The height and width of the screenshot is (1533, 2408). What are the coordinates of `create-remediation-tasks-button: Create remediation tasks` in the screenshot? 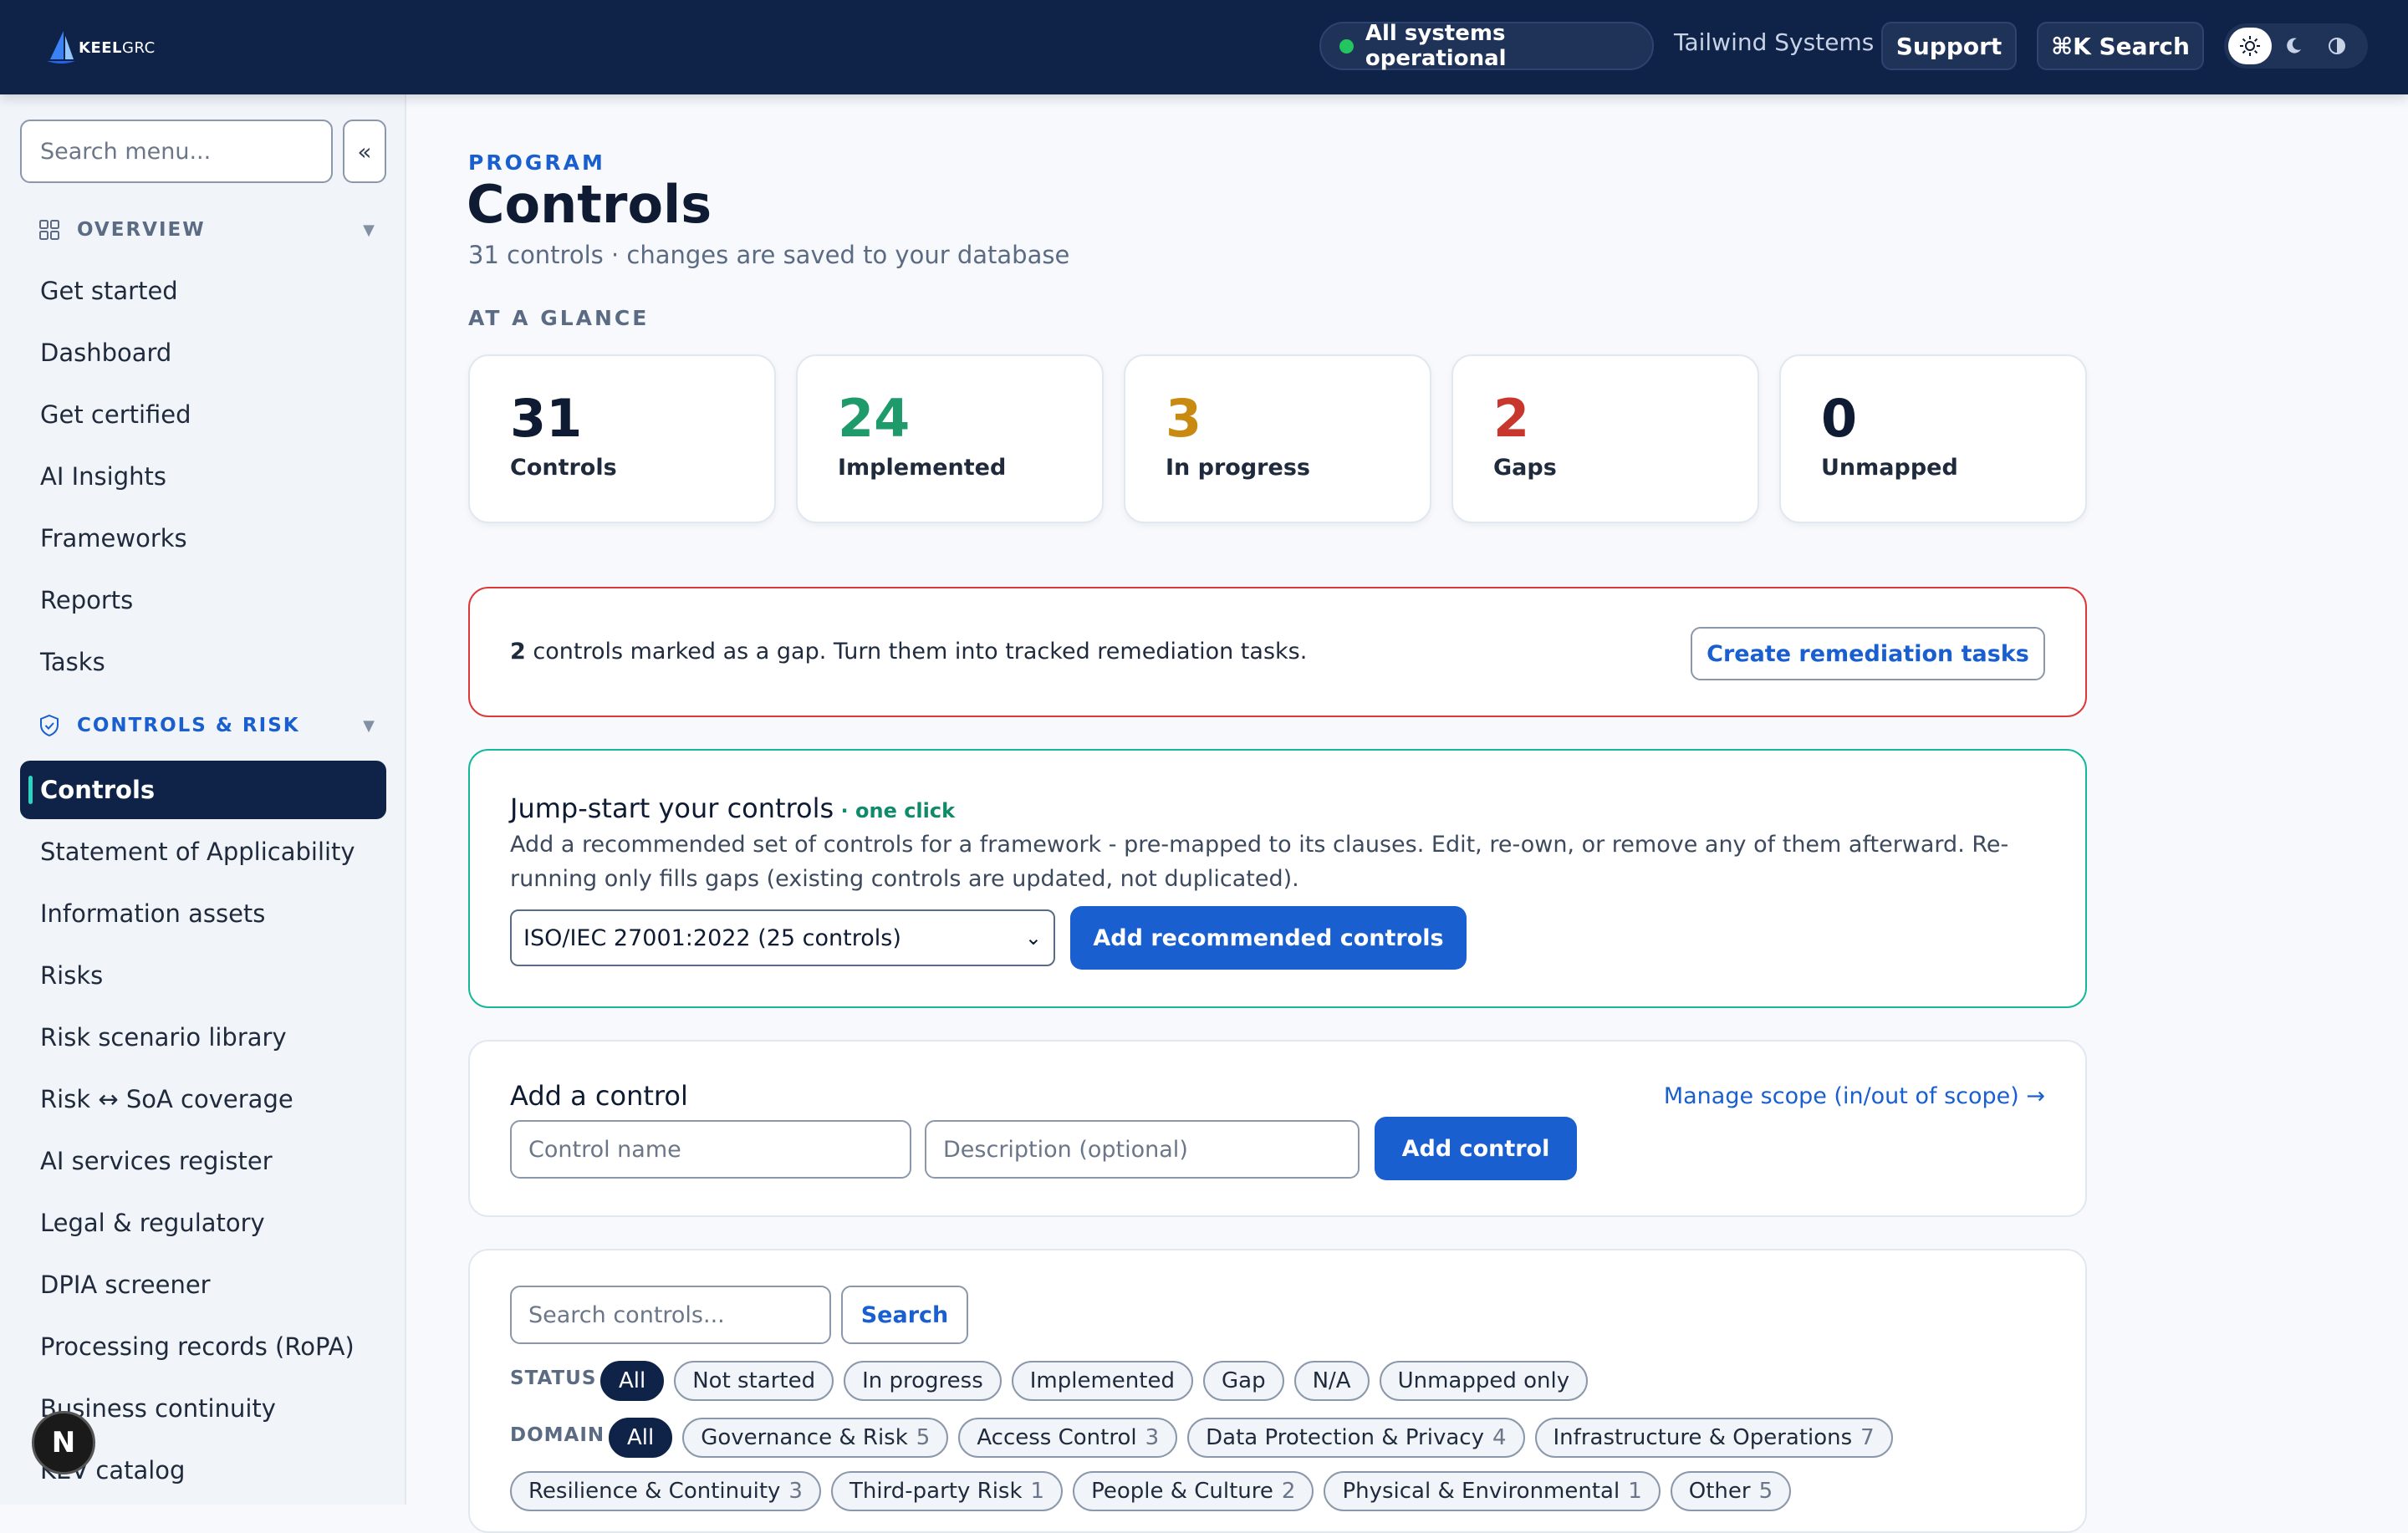 It's located at (1868, 653).